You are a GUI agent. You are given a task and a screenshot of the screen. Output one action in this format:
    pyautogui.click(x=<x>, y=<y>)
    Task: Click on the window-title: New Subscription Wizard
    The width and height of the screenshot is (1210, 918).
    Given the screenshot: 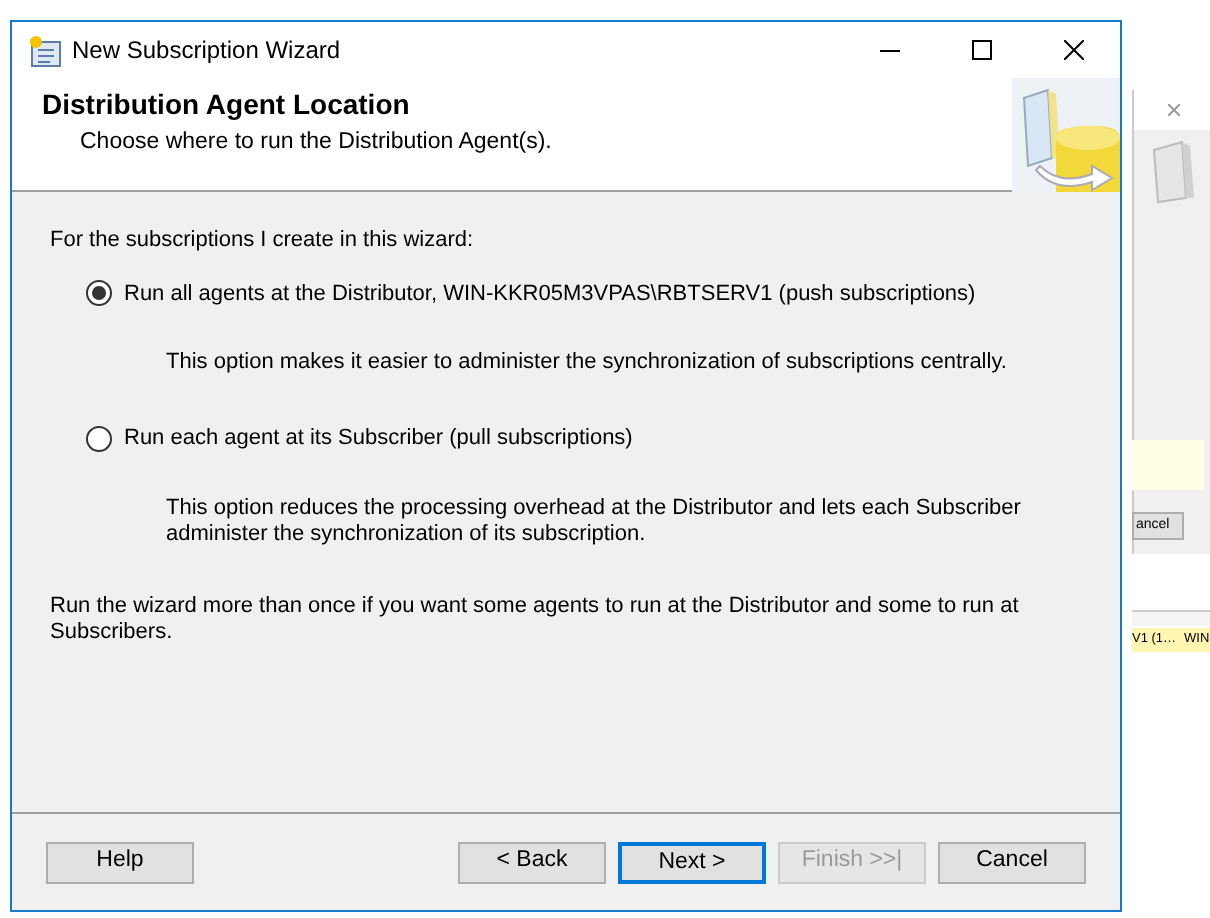 What is the action you would take?
    pyautogui.click(x=206, y=51)
    